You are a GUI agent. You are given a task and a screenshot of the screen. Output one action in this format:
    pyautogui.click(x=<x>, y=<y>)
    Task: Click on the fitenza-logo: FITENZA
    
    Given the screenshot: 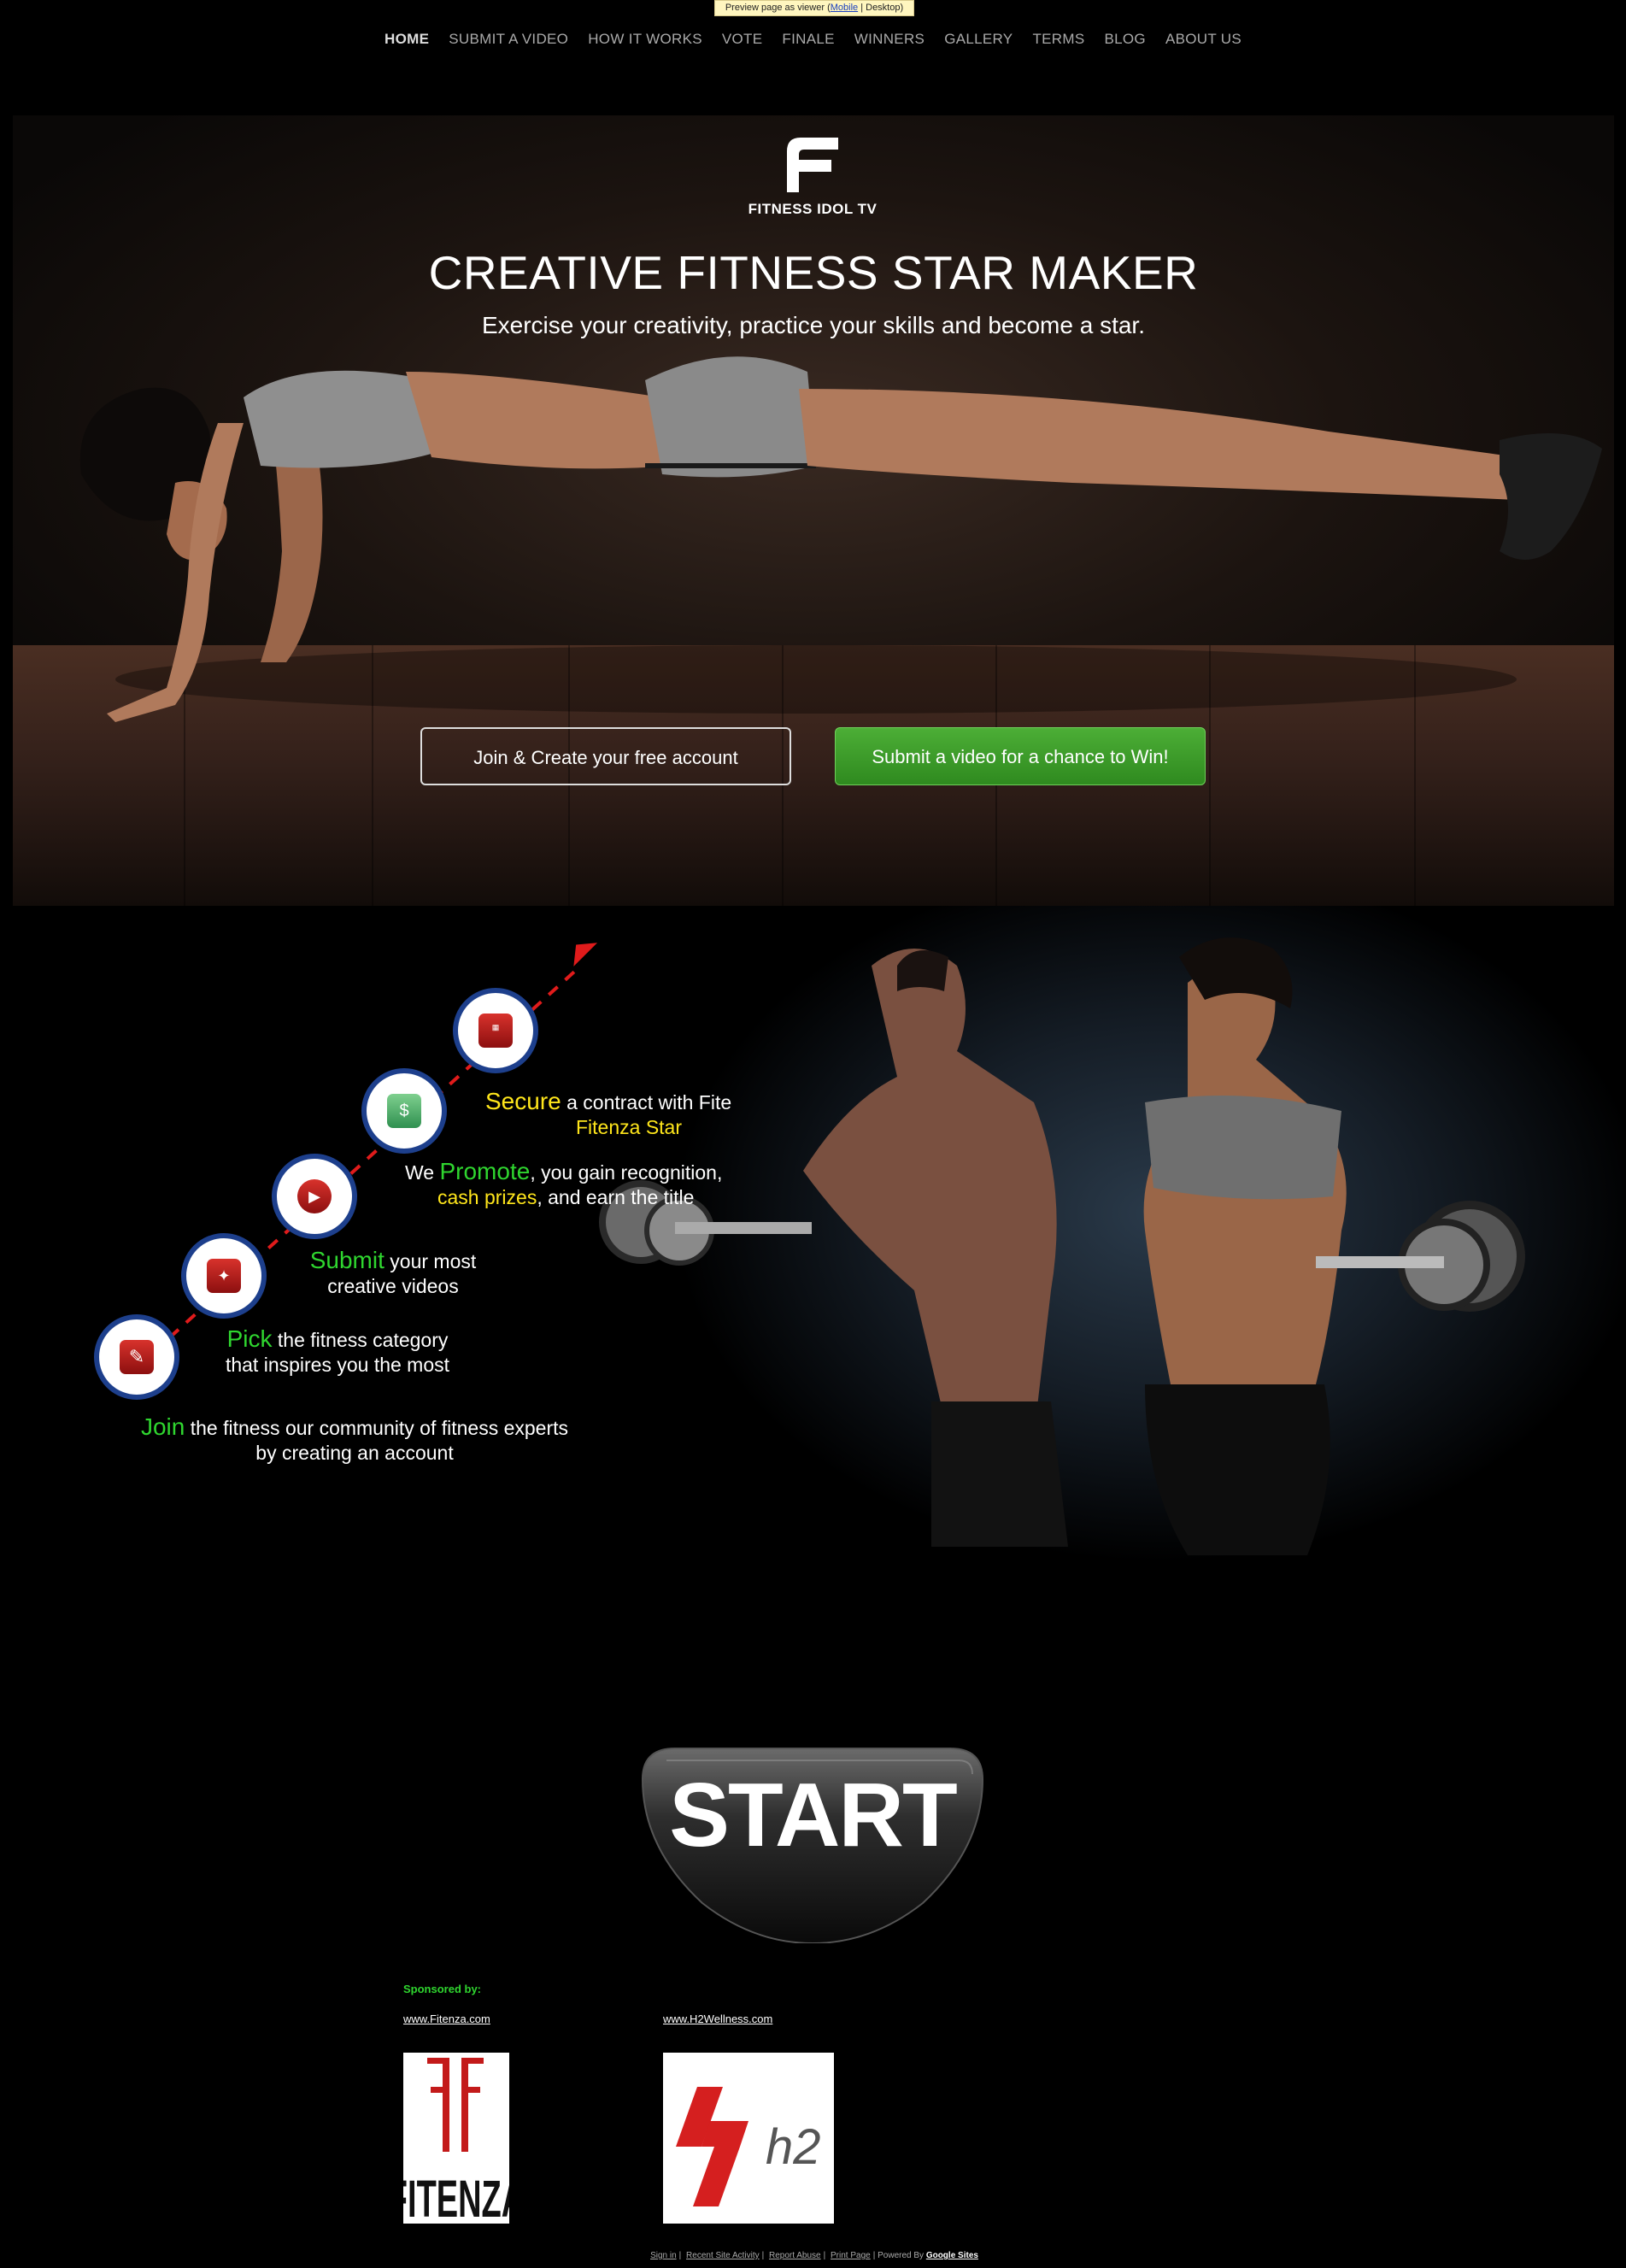 What is the action you would take?
    pyautogui.click(x=456, y=2140)
    